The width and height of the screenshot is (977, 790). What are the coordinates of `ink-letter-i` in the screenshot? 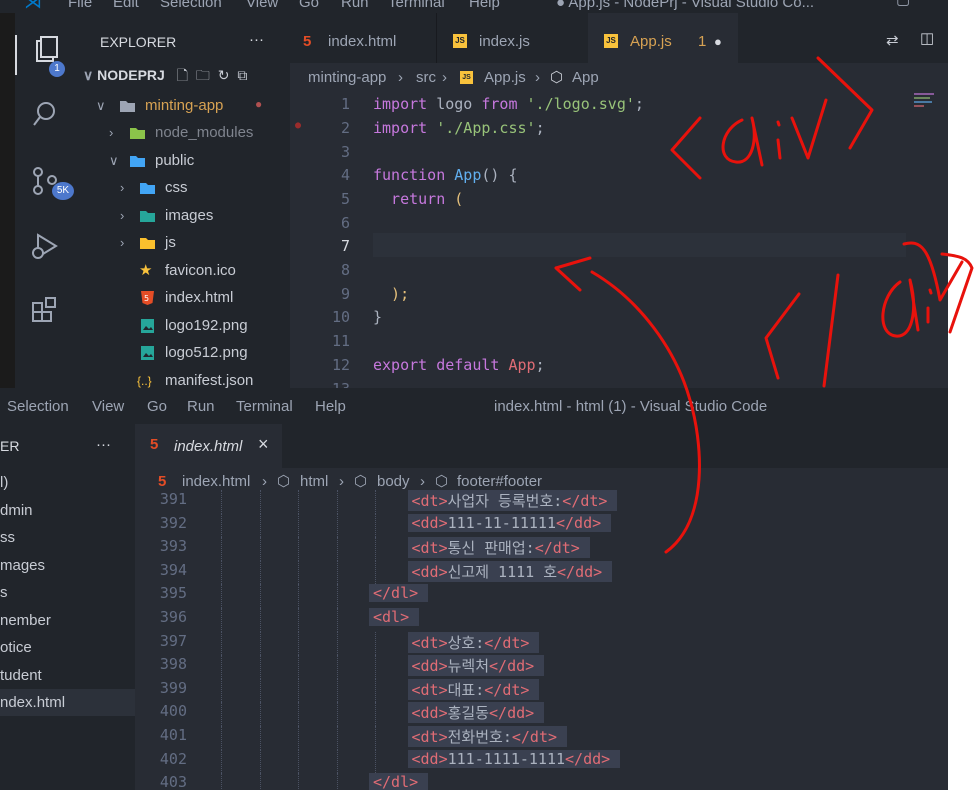 It's located at (779, 149).